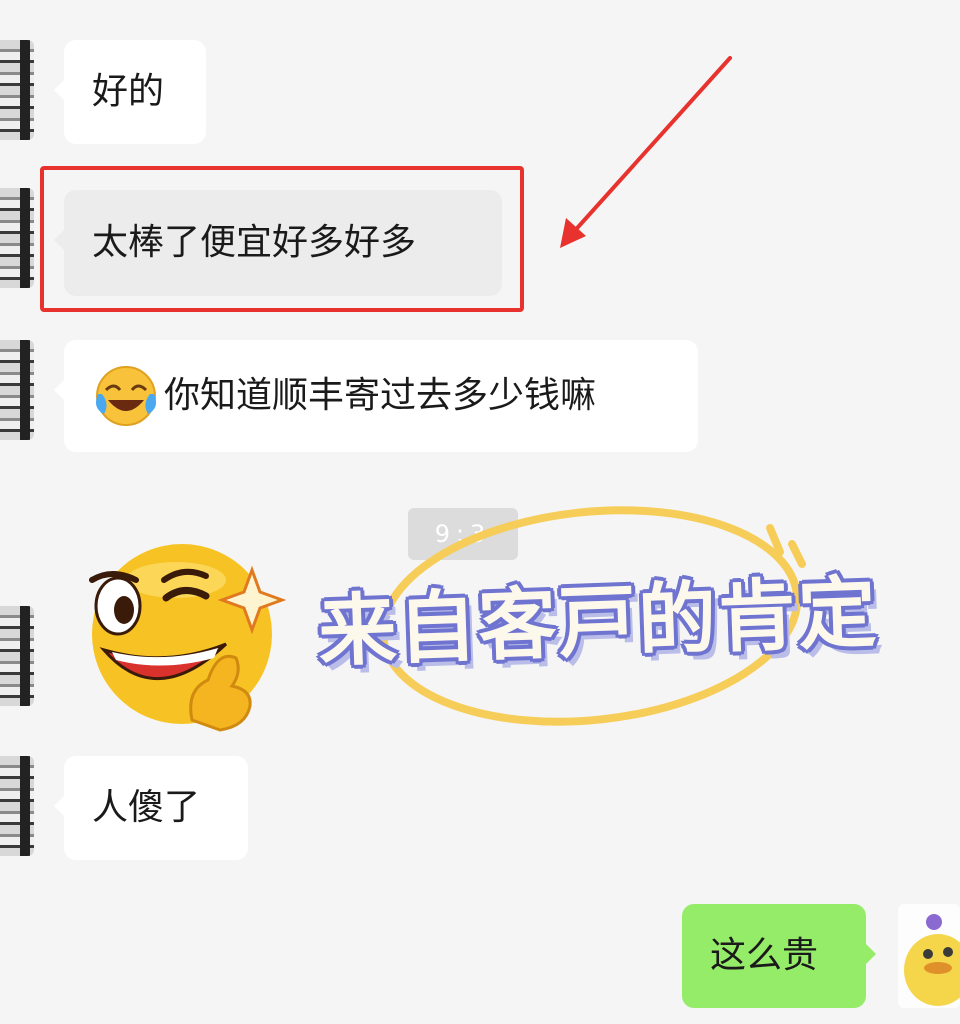  What do you see at coordinates (764, 955) in the screenshot?
I see `message-text: 这么贵` at bounding box center [764, 955].